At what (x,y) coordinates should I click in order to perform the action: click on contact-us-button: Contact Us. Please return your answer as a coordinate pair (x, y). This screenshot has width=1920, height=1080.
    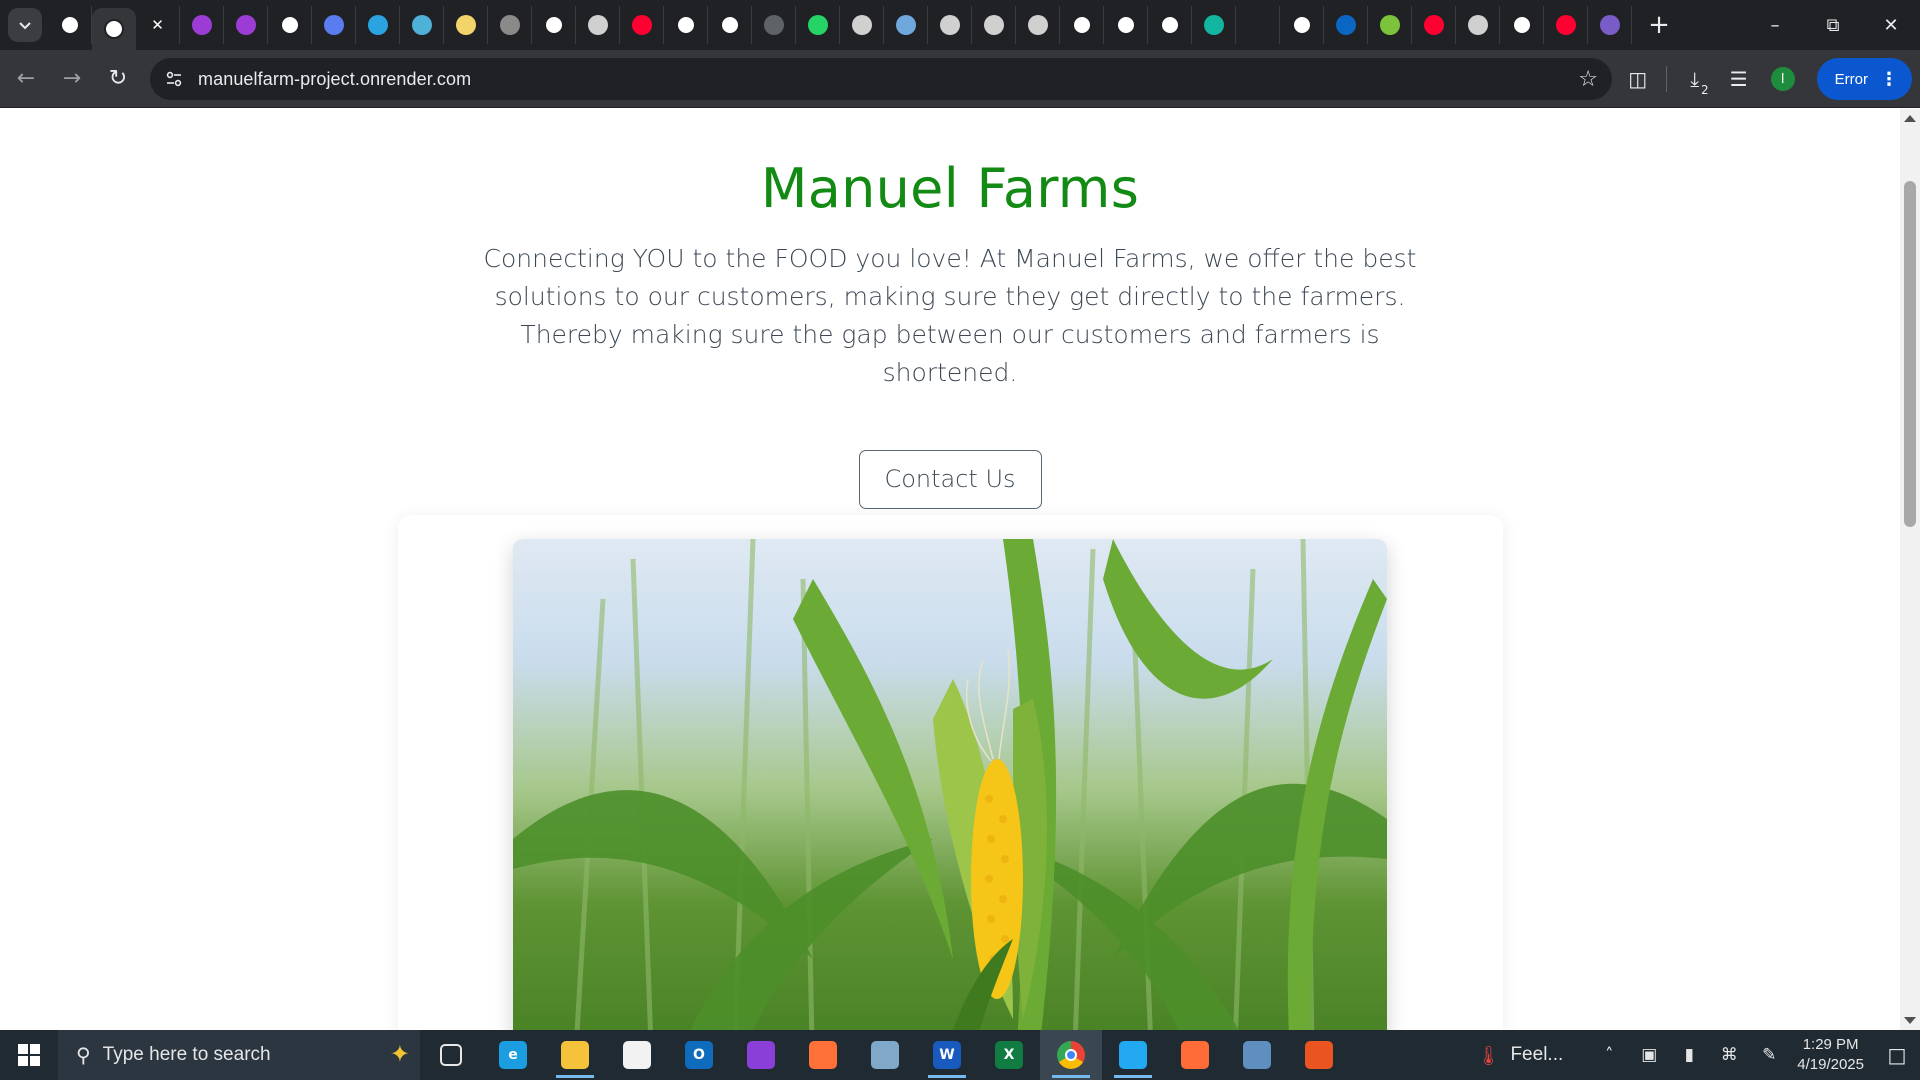
    Looking at the image, I should click on (950, 479).